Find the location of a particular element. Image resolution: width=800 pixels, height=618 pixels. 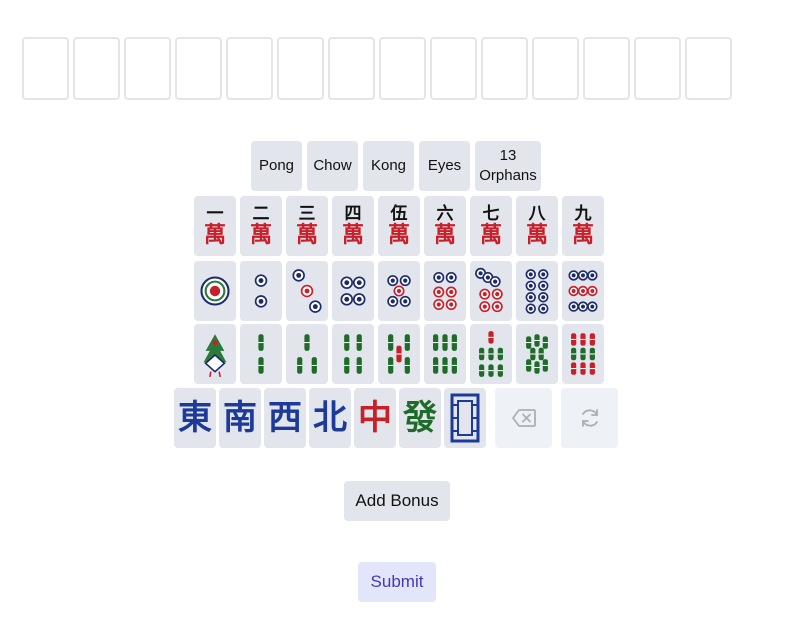

south-glyph: 南 is located at coordinates (240, 418).